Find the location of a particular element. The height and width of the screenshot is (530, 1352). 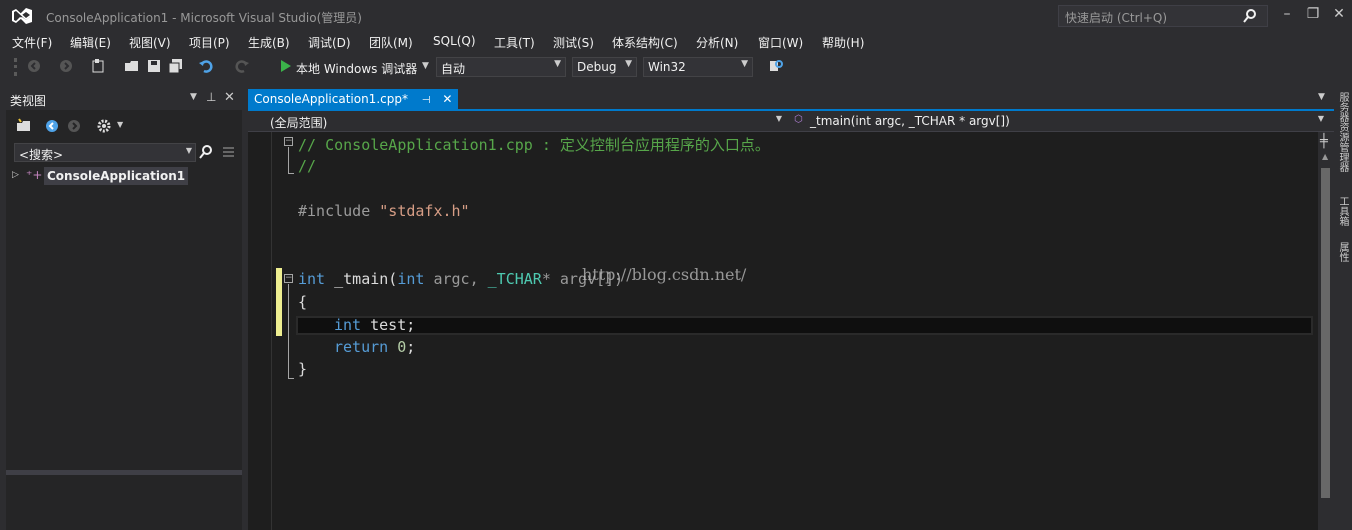

menu-tools: 工具(T) is located at coordinates (514, 42).